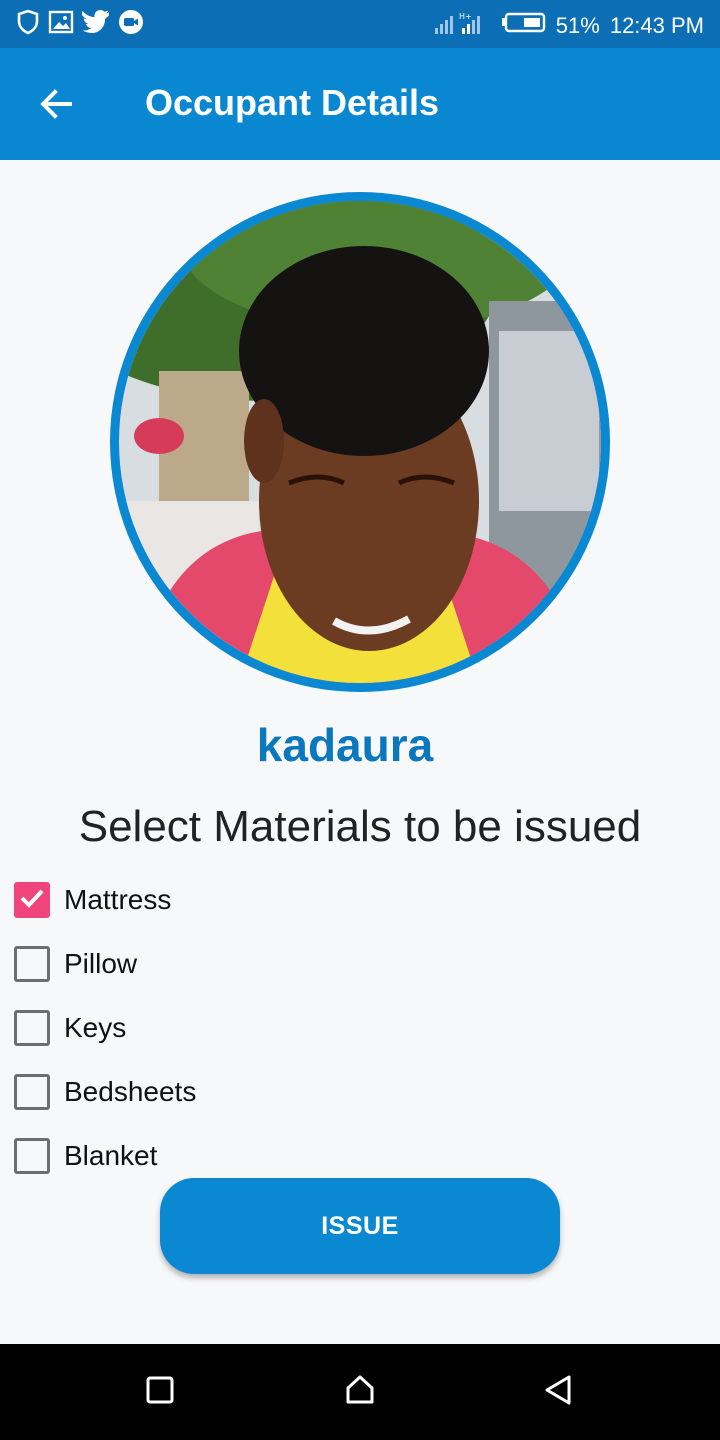  What do you see at coordinates (523, 26) in the screenshot?
I see `battery-icon` at bounding box center [523, 26].